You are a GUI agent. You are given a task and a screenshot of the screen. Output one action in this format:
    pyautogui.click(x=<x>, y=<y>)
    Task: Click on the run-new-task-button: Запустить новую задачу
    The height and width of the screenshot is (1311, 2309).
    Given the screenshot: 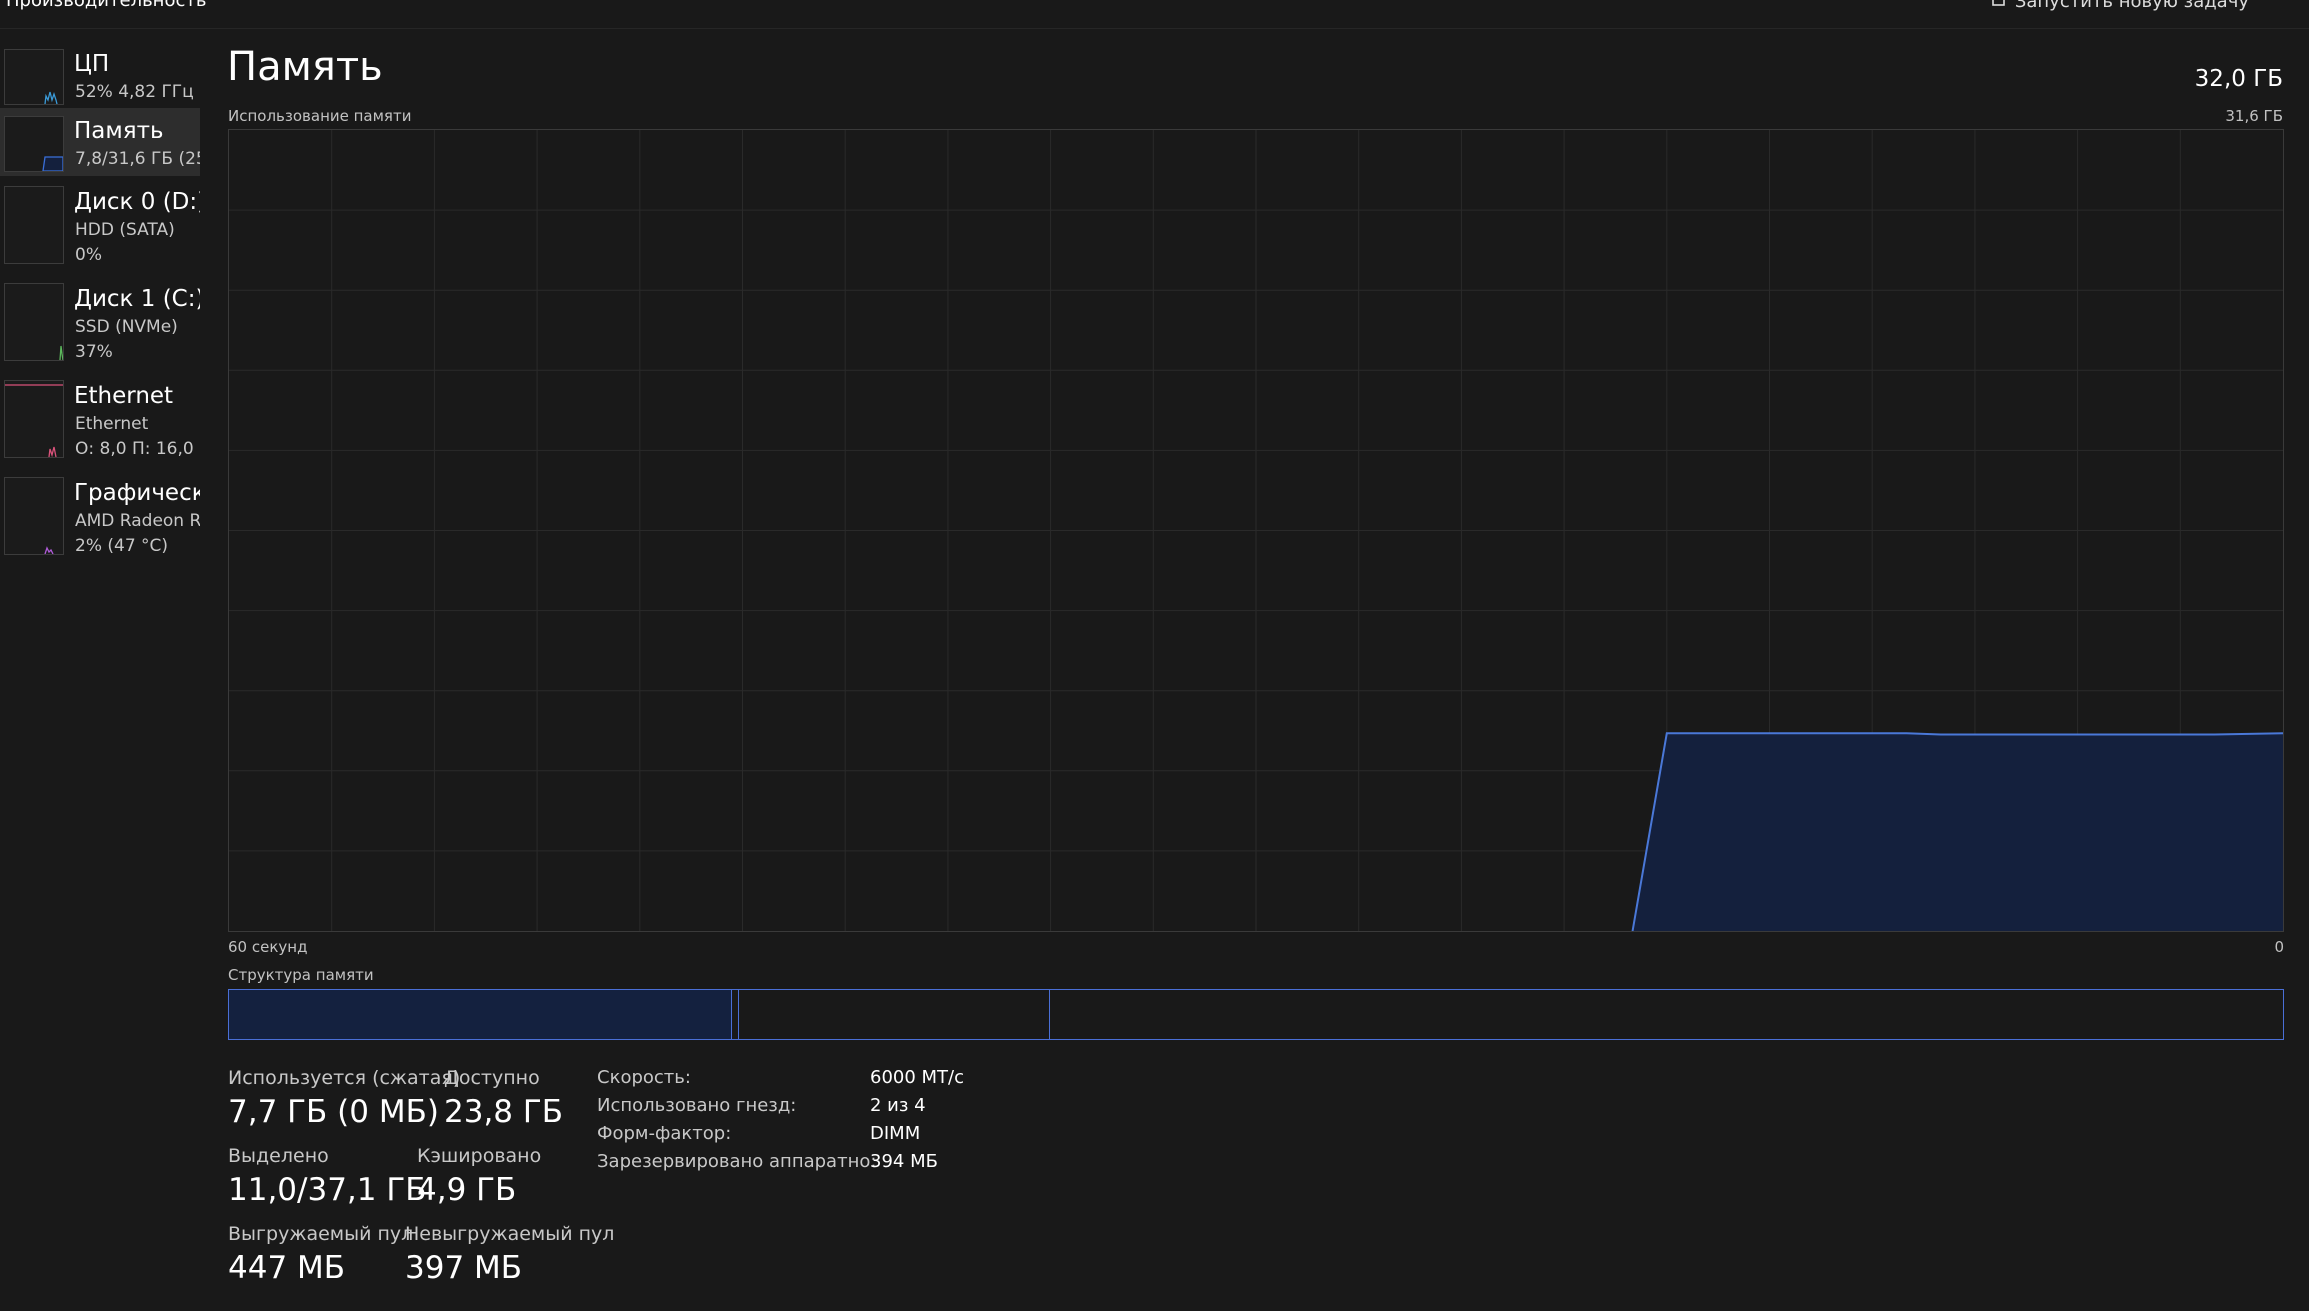 What is the action you would take?
    pyautogui.click(x=2120, y=6)
    